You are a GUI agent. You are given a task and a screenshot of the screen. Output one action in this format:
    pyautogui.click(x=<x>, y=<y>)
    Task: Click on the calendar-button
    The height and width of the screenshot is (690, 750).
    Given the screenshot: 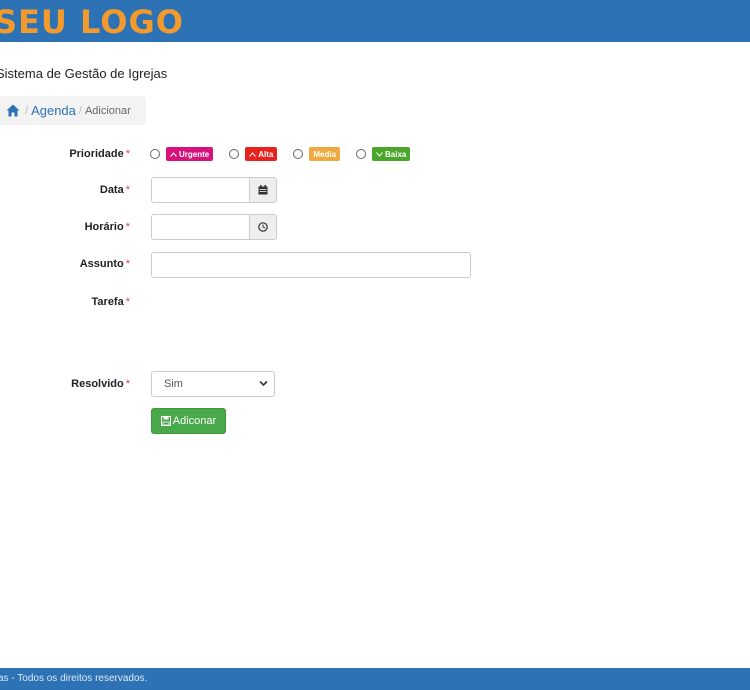 What is the action you would take?
    pyautogui.click(x=263, y=190)
    